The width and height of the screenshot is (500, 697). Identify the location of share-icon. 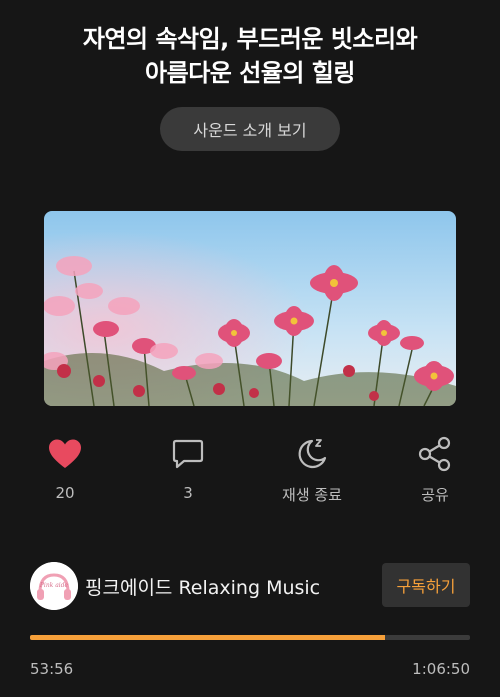
(435, 454).